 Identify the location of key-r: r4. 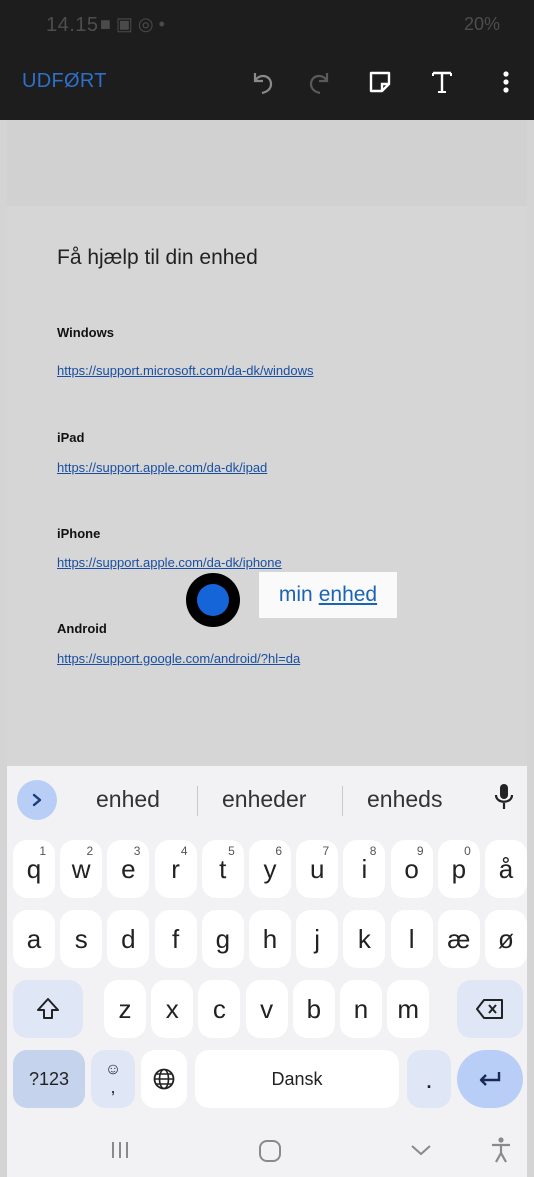
(175, 869).